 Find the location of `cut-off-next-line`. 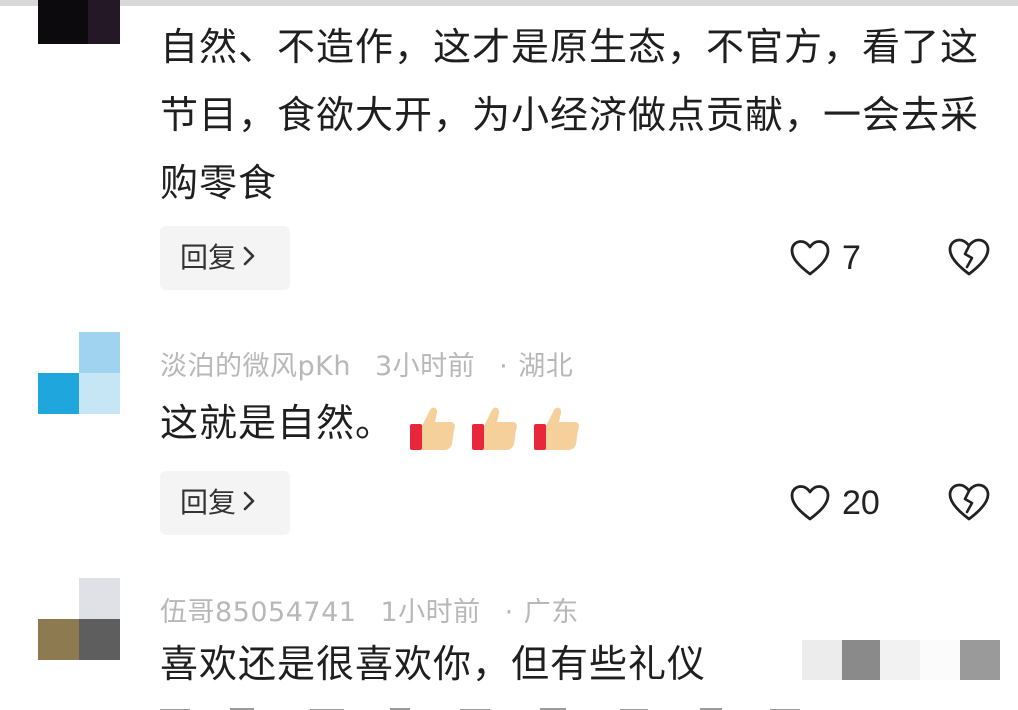

cut-off-next-line is located at coordinates (510, 705).